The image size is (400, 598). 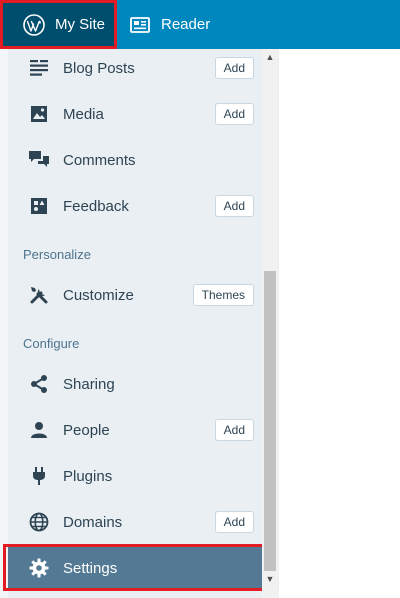 I want to click on posts-icon, so click(x=39, y=68).